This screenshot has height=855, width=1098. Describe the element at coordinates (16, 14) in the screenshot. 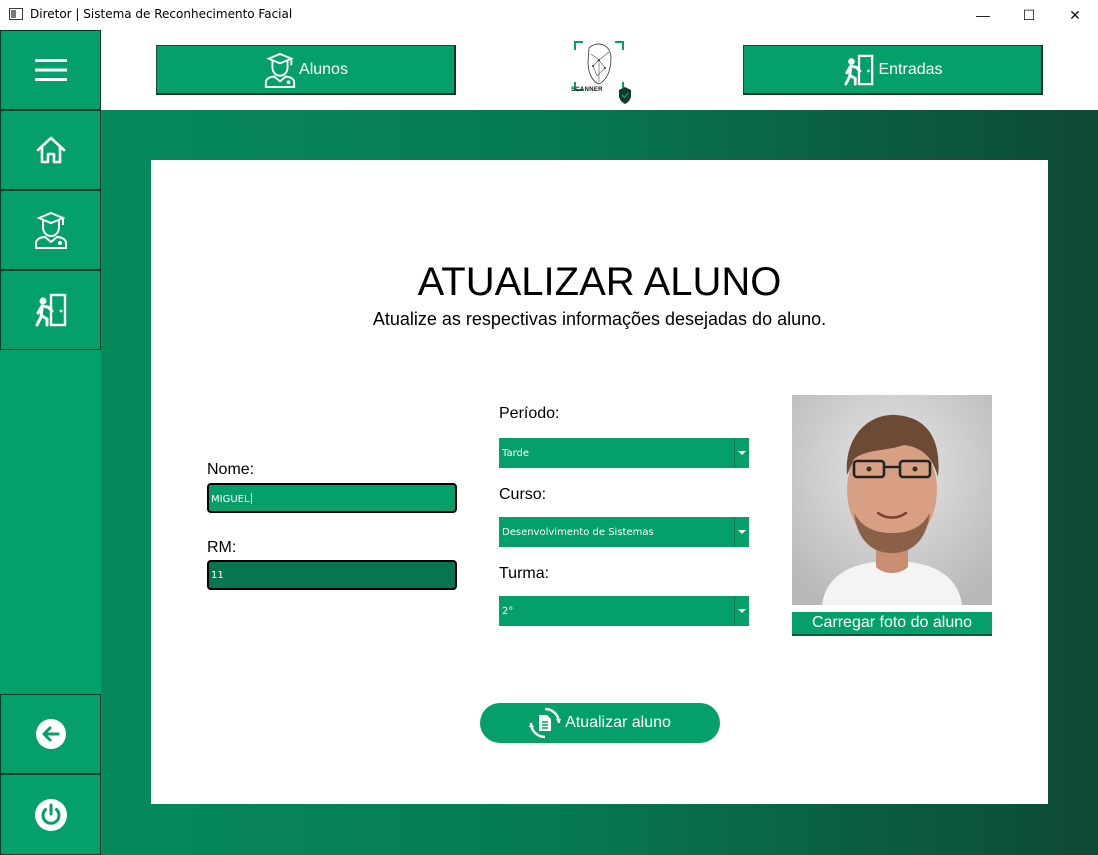

I see `window-app-icon` at that location.